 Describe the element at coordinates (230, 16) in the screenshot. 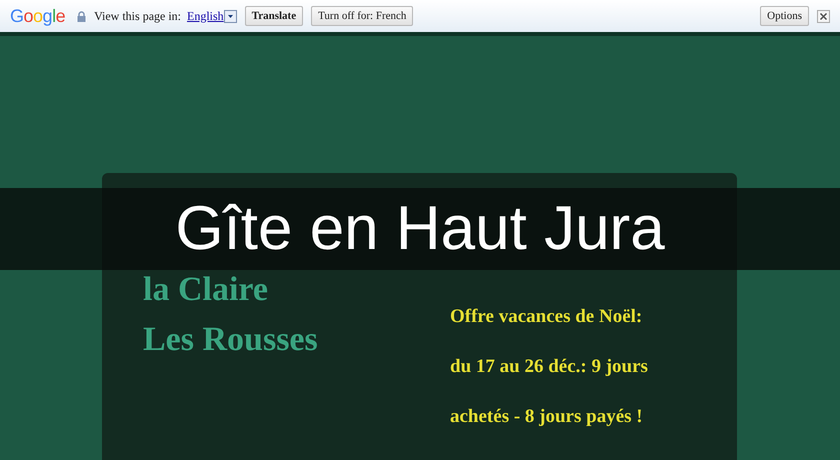

I see `dropdown-icon` at that location.